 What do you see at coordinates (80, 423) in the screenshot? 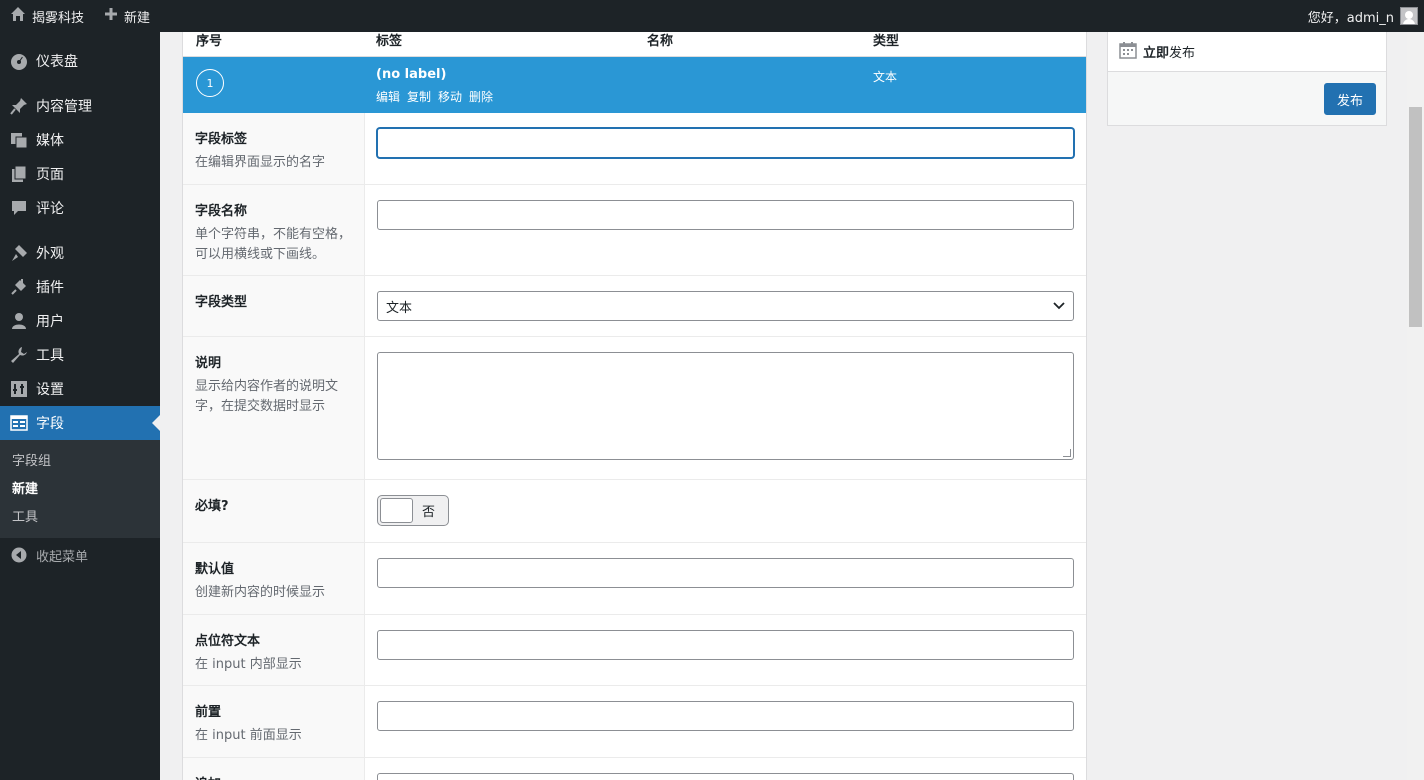
I see `menu-item-fields: 字段` at bounding box center [80, 423].